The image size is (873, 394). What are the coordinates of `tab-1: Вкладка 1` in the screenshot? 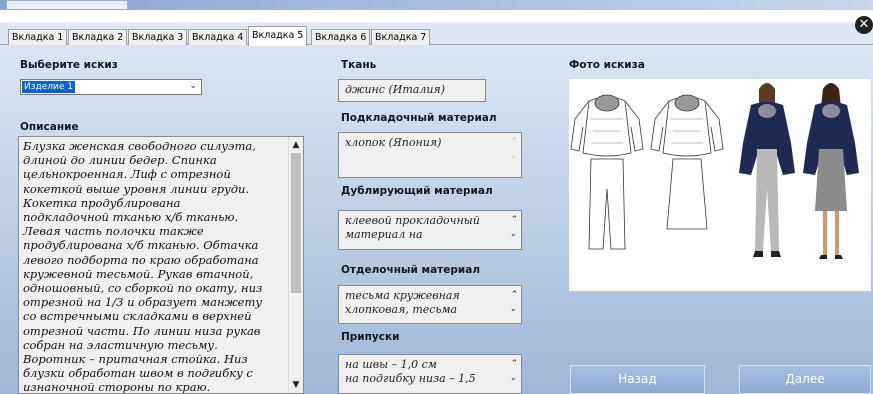 It's located at (38, 37).